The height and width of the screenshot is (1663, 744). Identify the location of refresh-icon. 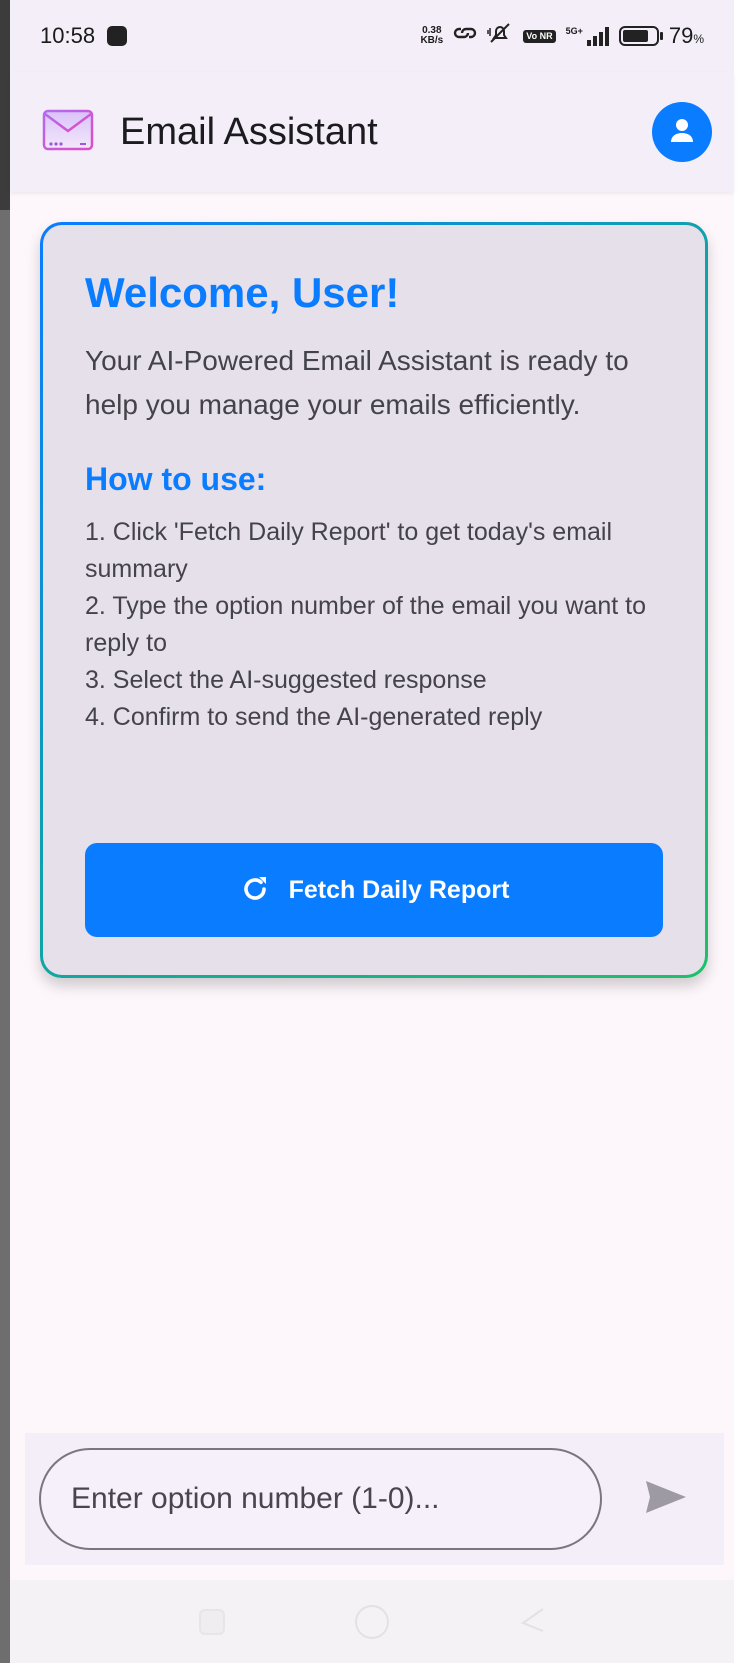
(255, 890).